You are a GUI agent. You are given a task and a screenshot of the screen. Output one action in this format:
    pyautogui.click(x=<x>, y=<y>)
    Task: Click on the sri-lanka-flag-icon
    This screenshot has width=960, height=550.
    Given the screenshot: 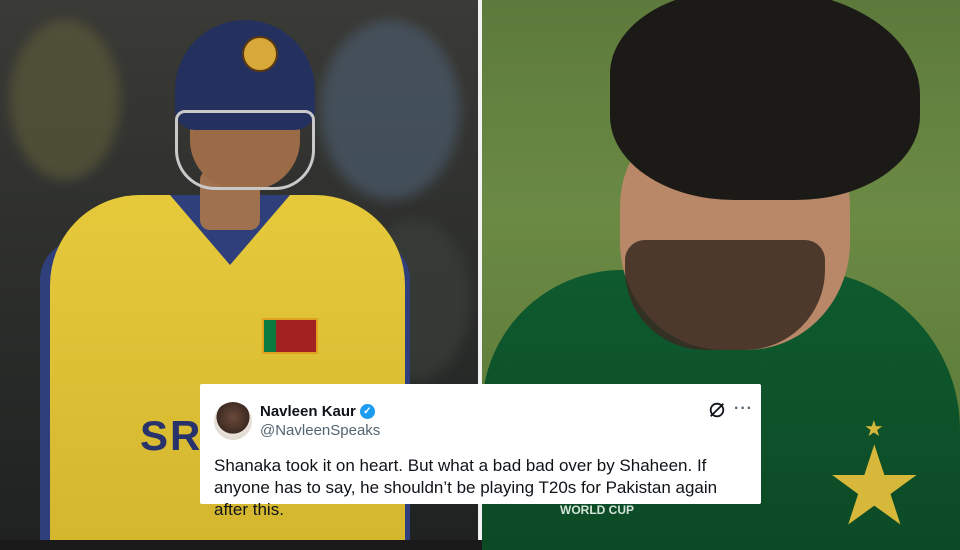 What is the action you would take?
    pyautogui.click(x=290, y=336)
    